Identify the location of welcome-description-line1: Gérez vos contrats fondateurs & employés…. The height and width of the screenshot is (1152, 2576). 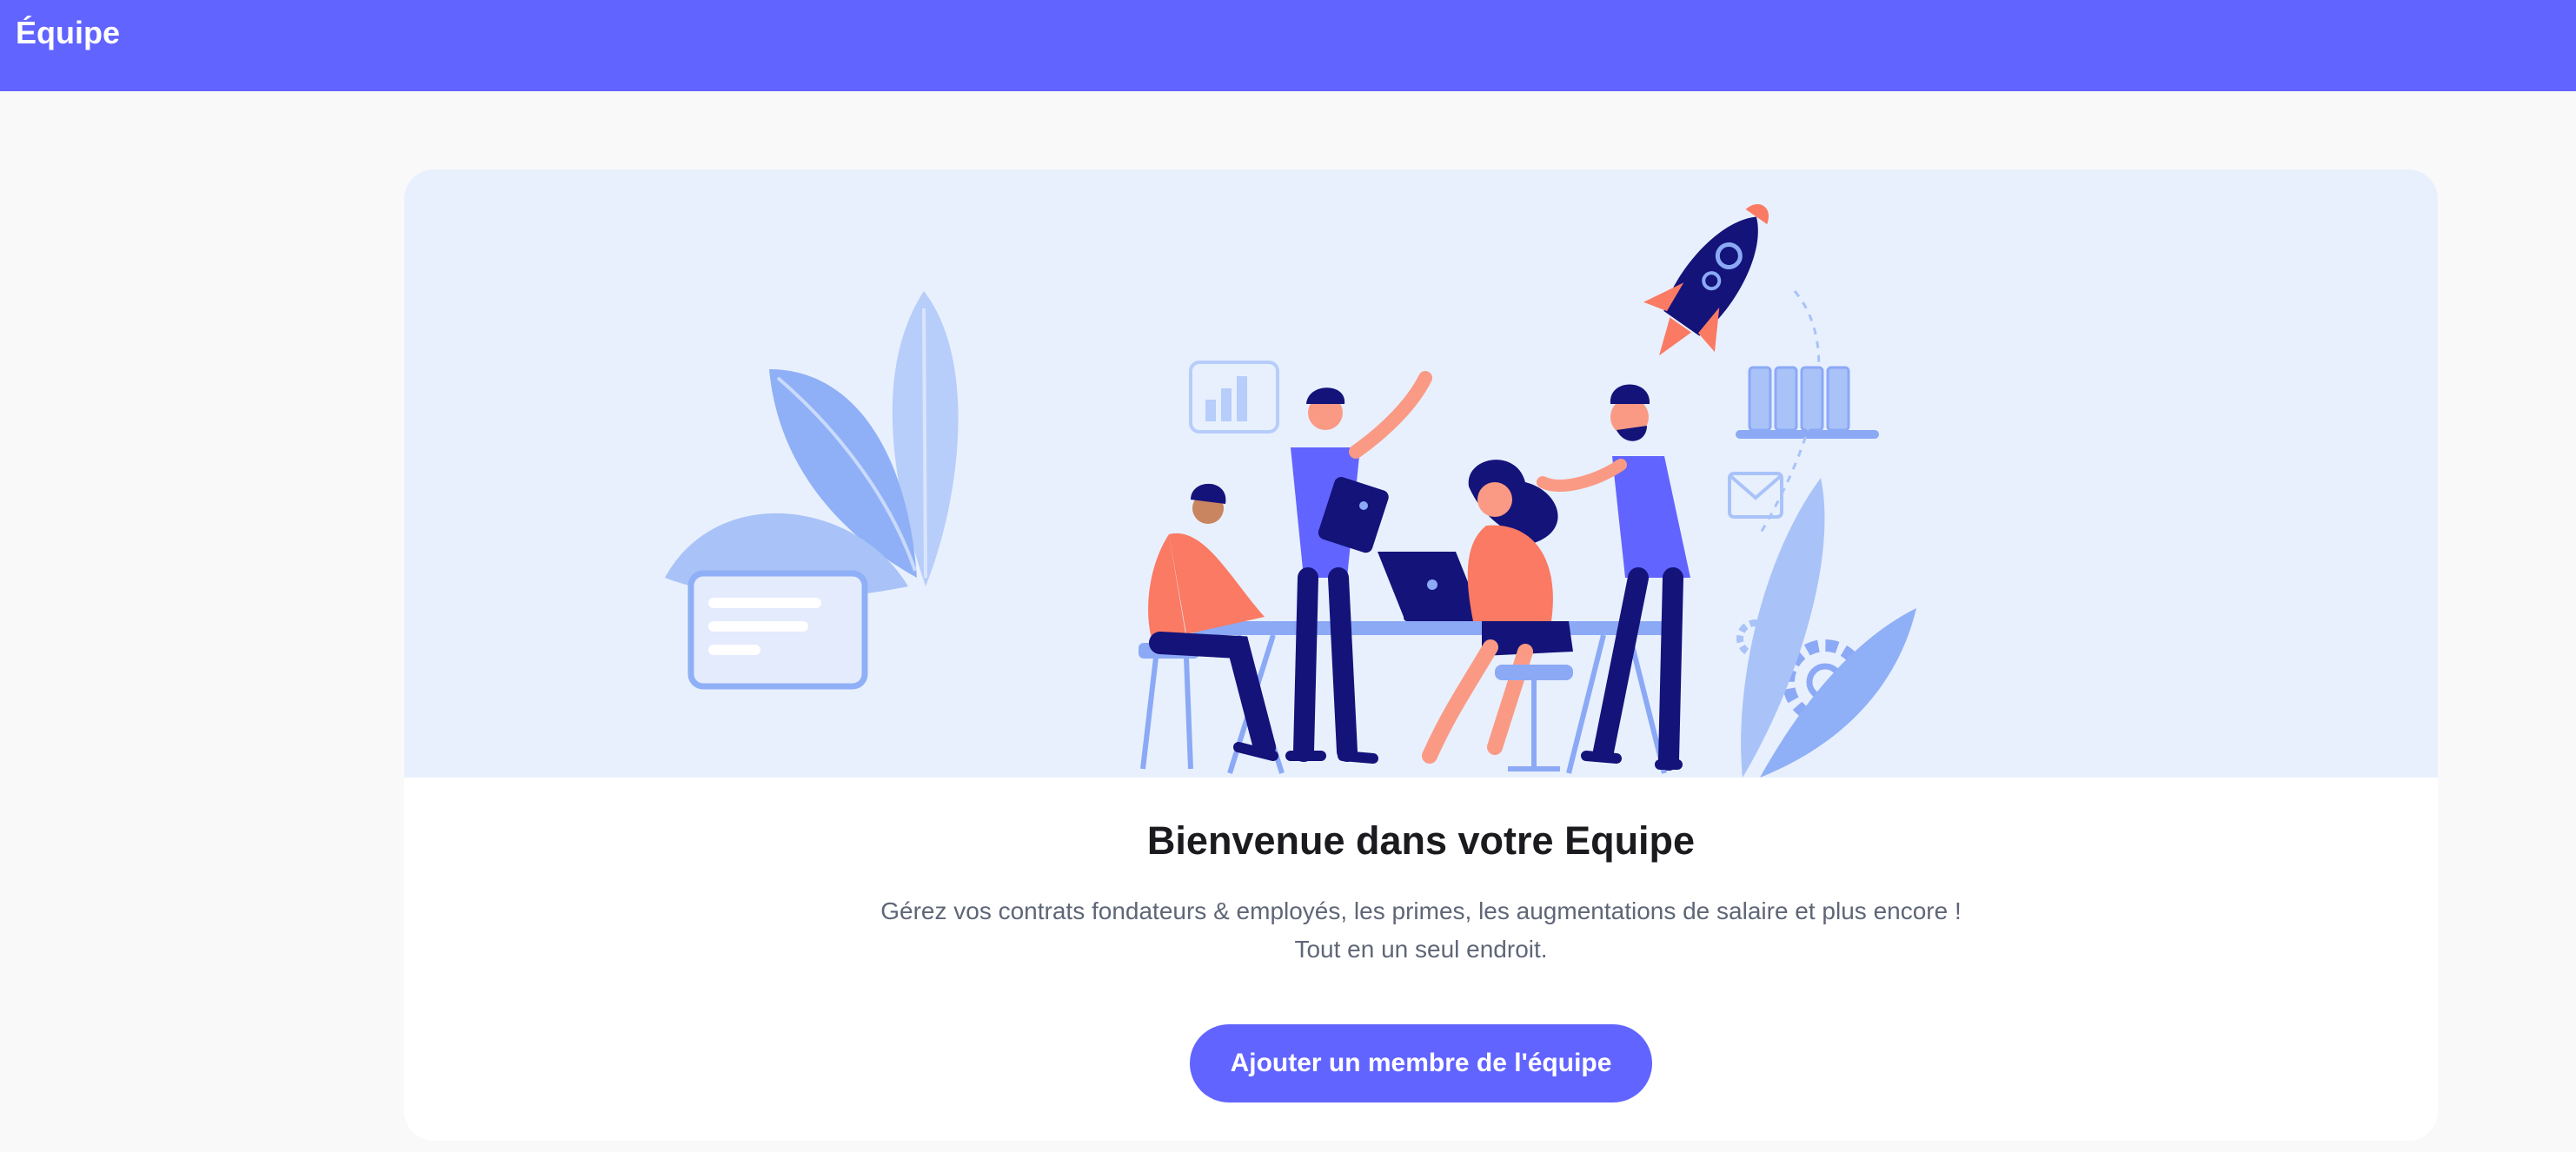
(1421, 910).